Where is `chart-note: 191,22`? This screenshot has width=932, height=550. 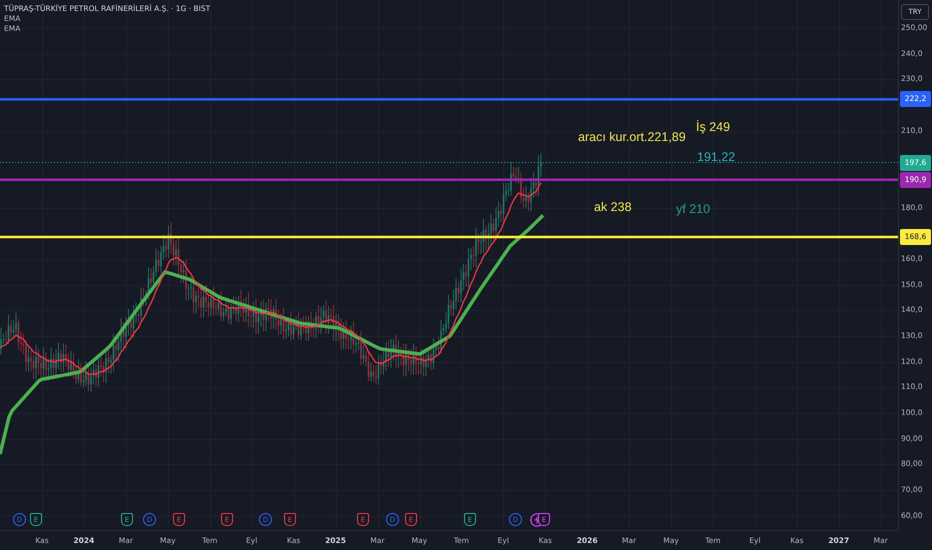 chart-note: 191,22 is located at coordinates (716, 157).